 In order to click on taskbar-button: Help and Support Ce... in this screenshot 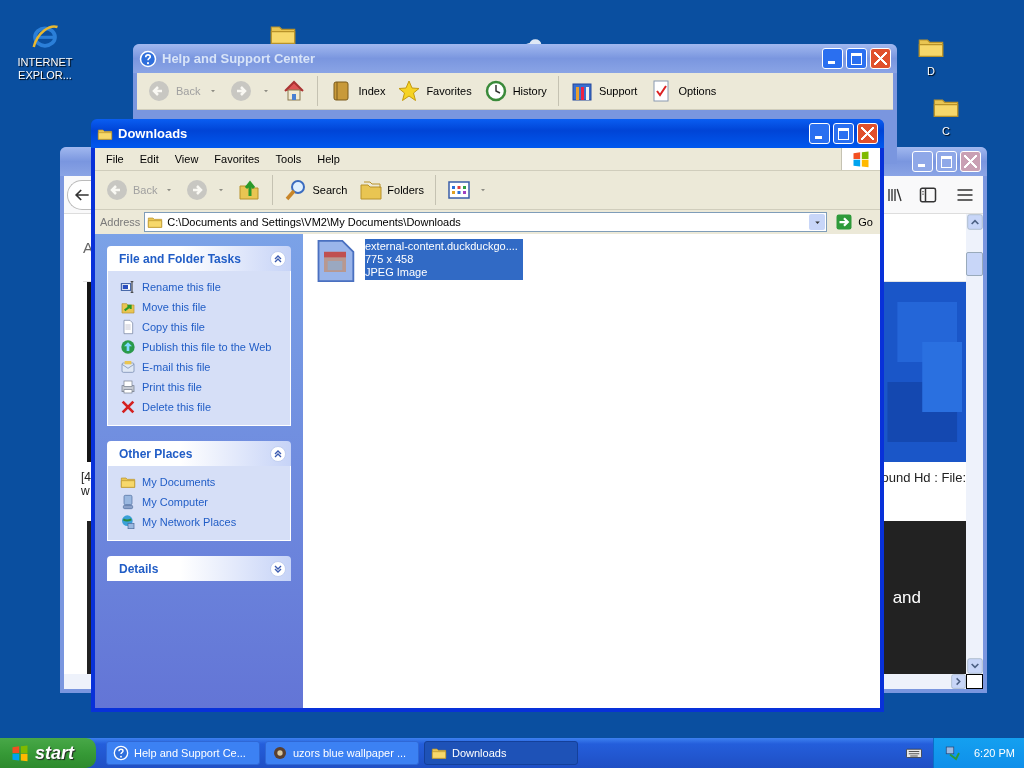, I will do `click(183, 753)`.